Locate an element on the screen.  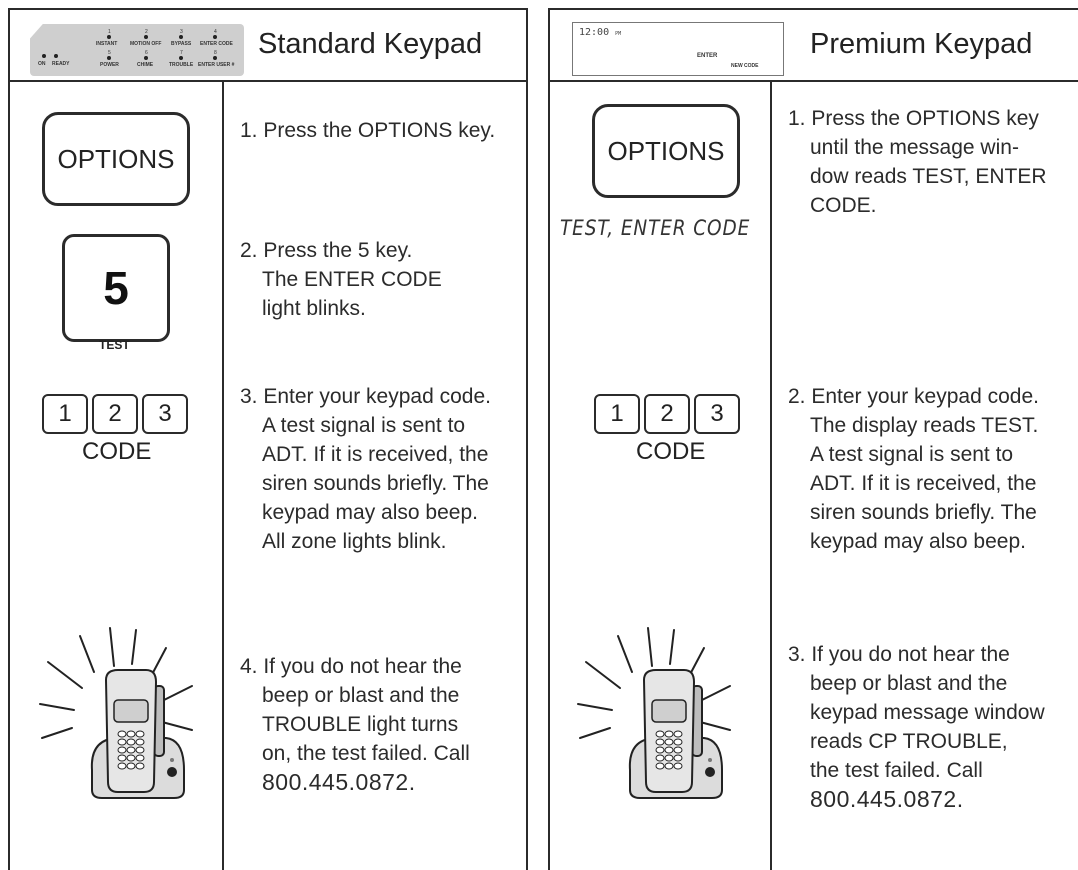
standard-title: Standard Keypad is located at coordinates (370, 44).